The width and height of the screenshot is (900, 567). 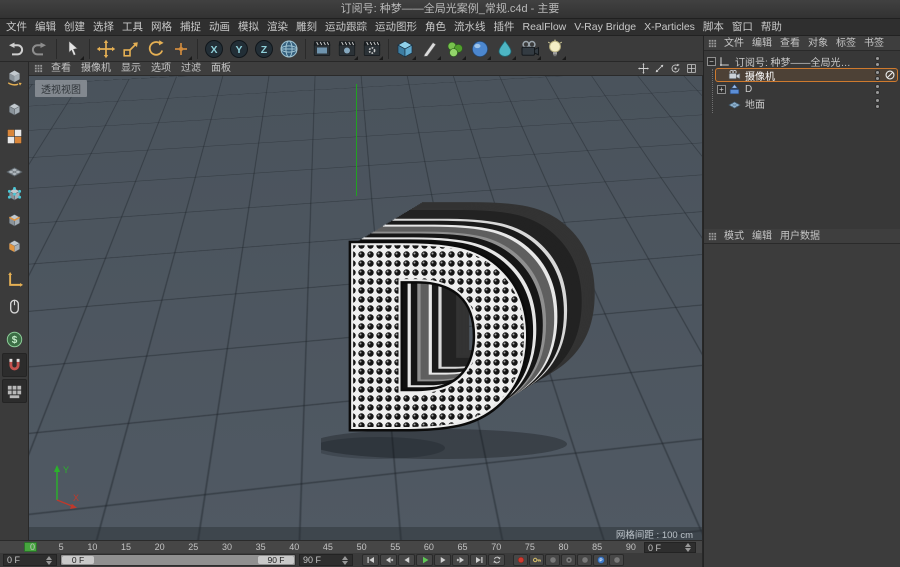 I want to click on menubar-item-16: RealFlow, so click(x=545, y=27).